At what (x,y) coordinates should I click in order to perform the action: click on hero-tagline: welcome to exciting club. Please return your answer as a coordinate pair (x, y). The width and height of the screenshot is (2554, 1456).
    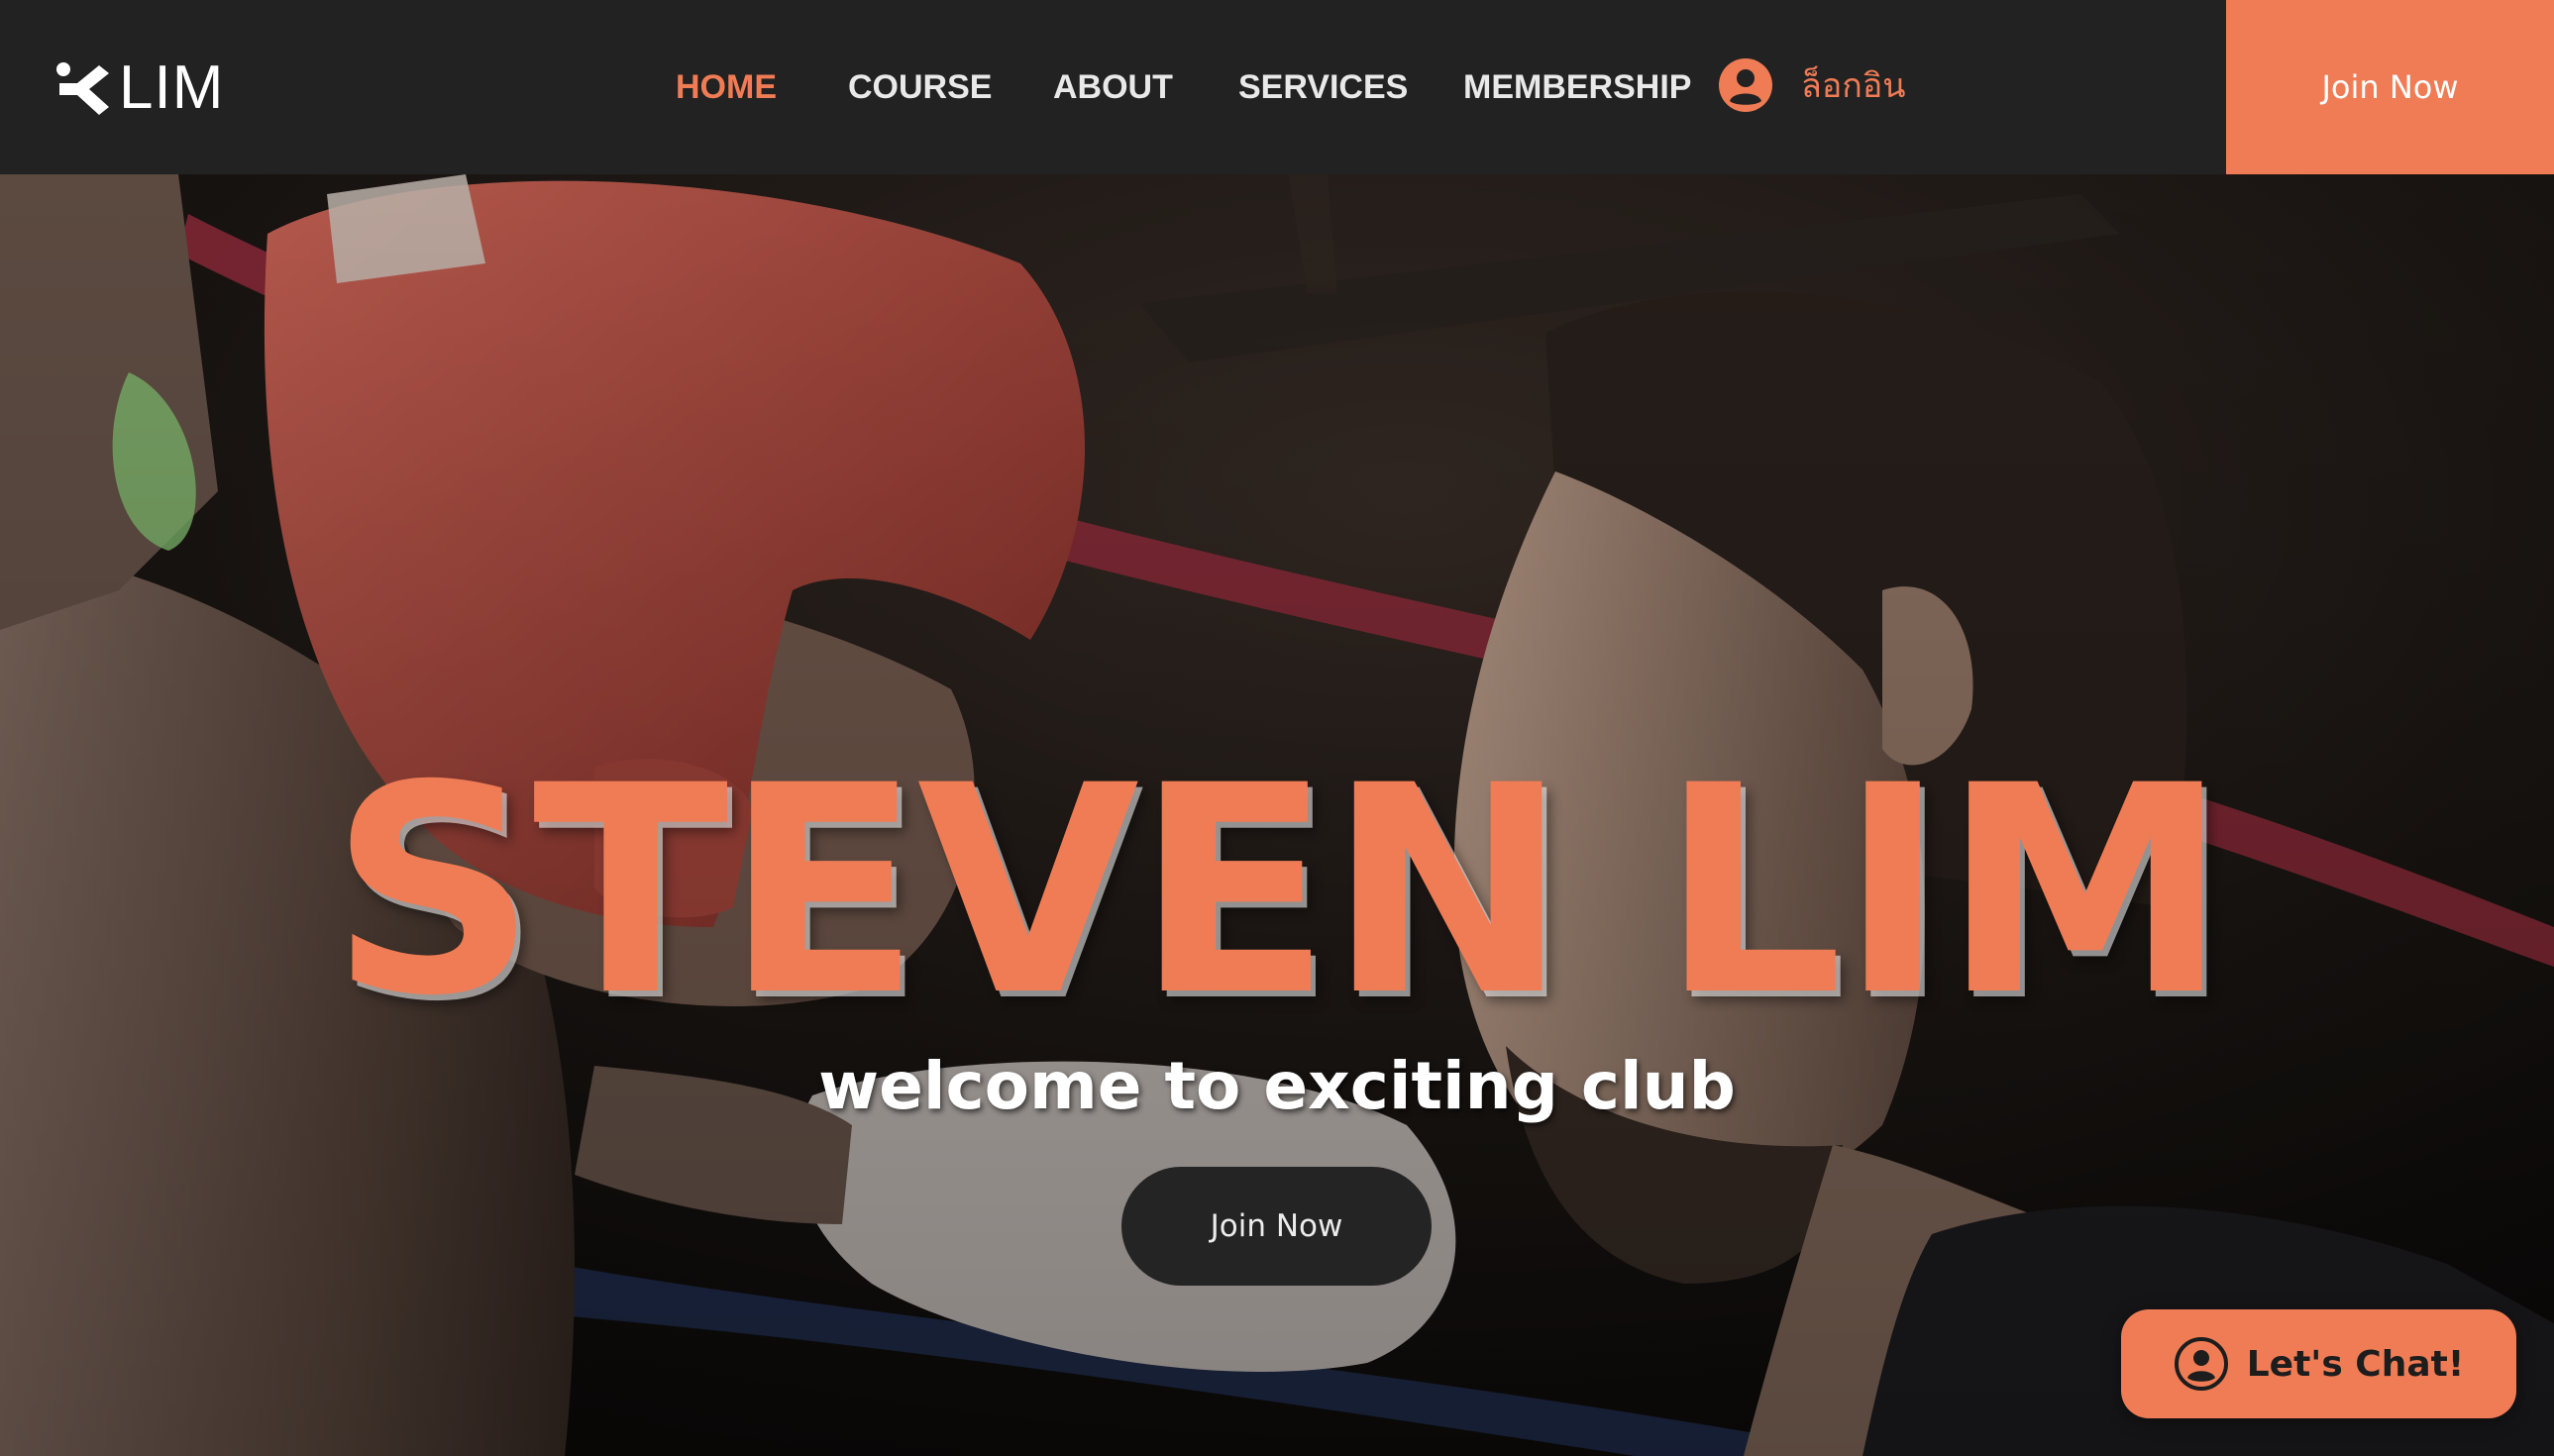
    Looking at the image, I should click on (1277, 1086).